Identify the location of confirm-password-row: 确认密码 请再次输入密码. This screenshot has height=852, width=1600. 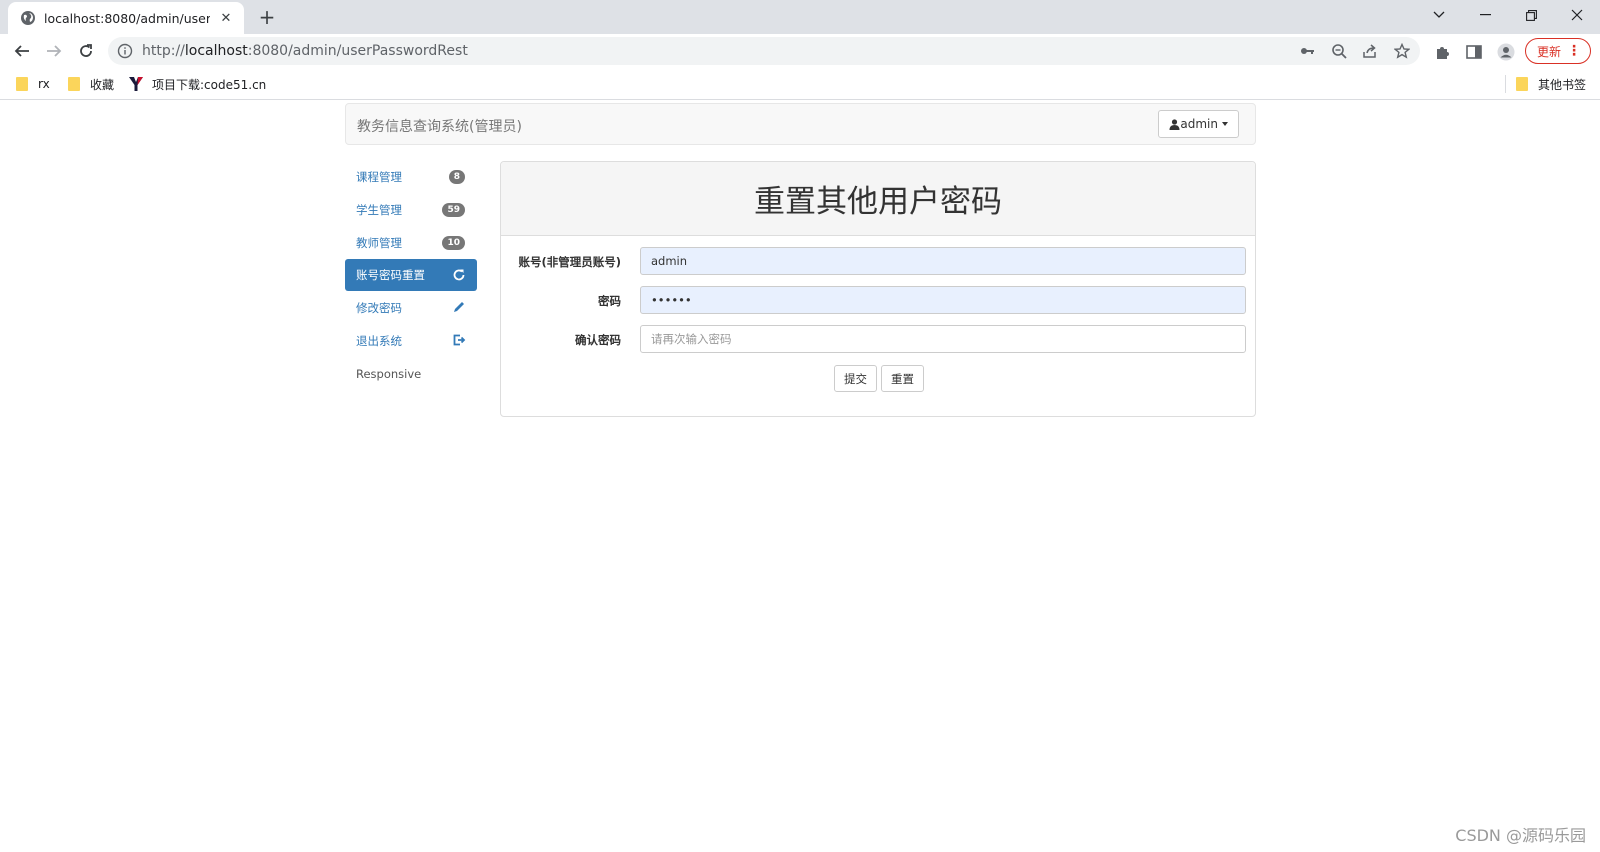
(878, 339).